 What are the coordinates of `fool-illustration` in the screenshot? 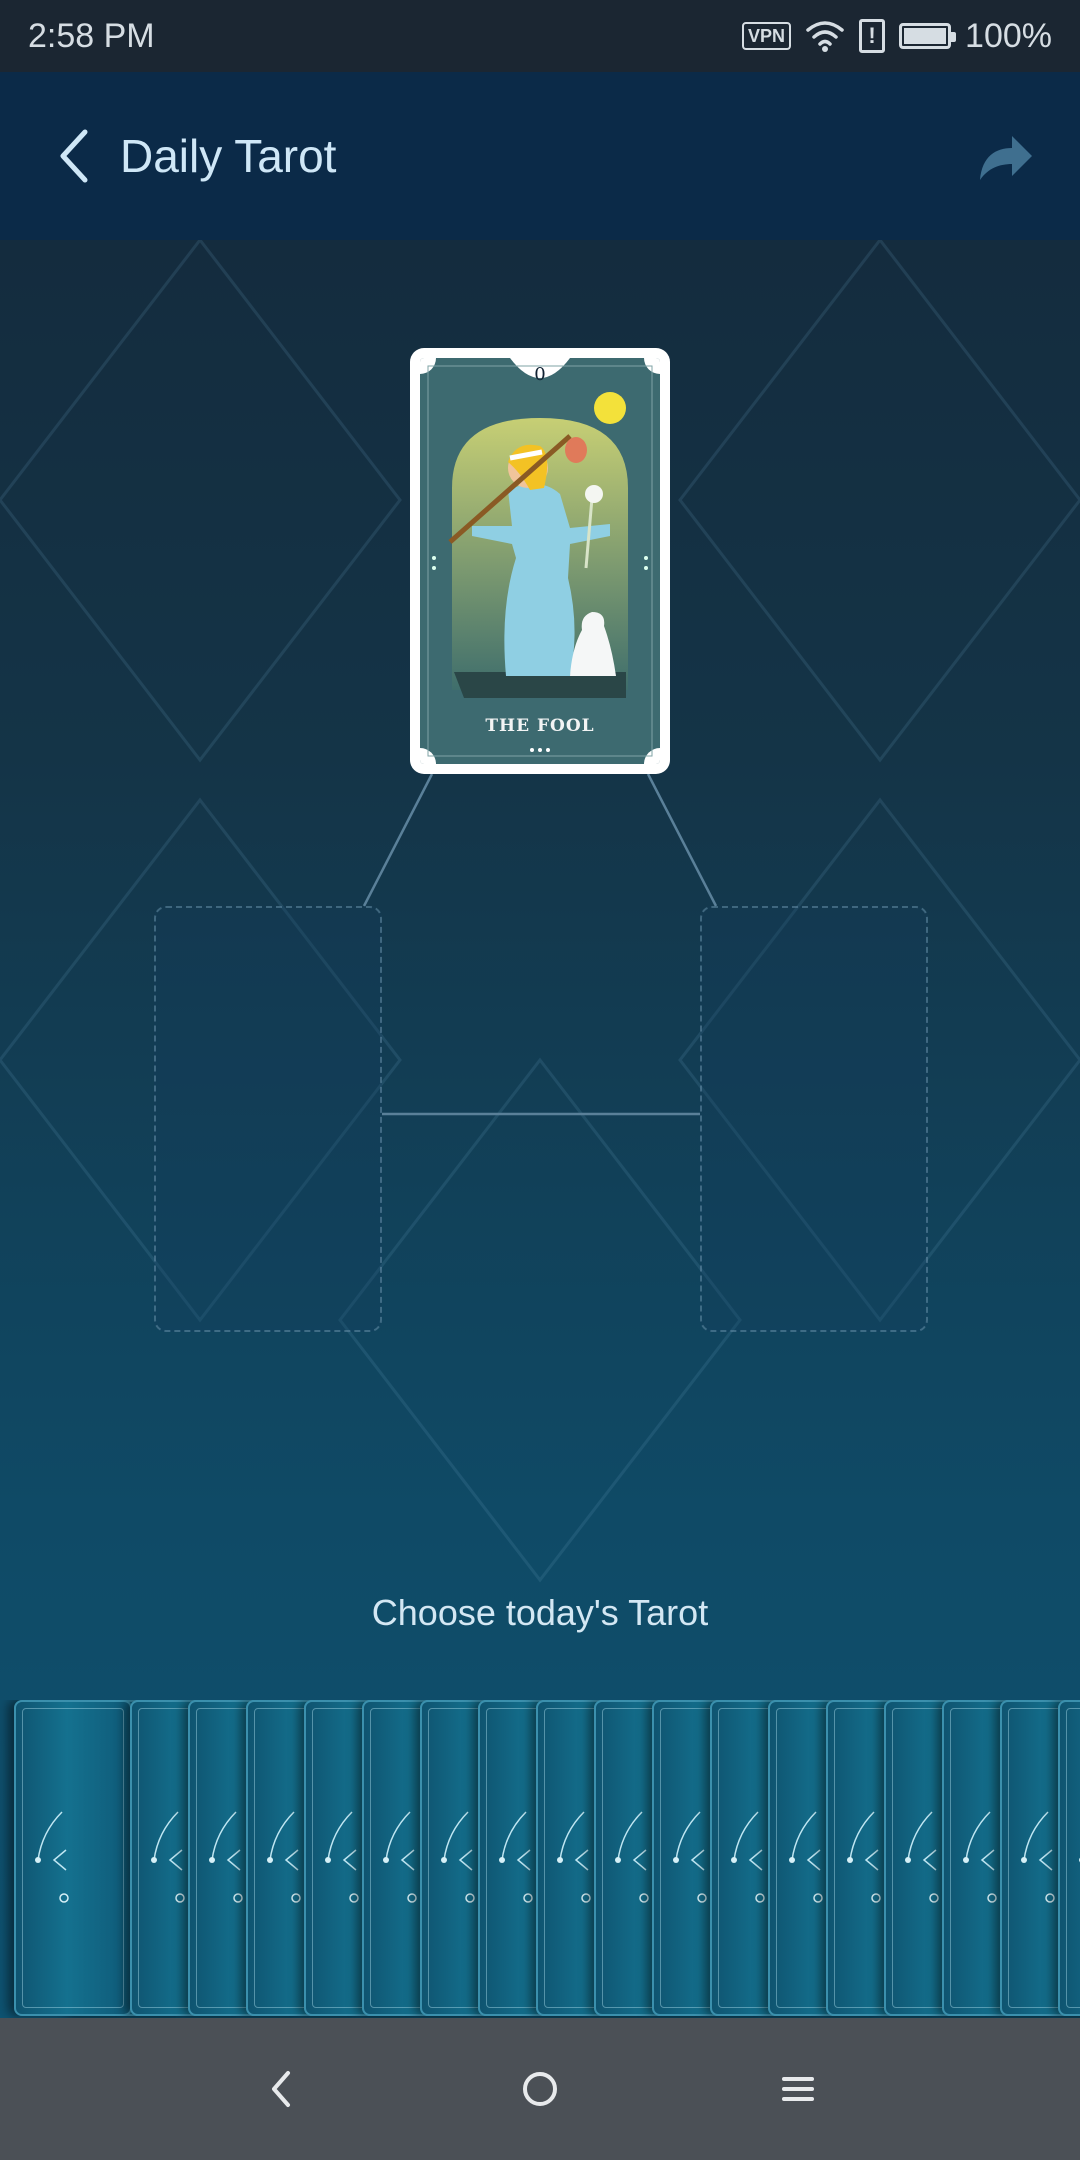 It's located at (540, 561).